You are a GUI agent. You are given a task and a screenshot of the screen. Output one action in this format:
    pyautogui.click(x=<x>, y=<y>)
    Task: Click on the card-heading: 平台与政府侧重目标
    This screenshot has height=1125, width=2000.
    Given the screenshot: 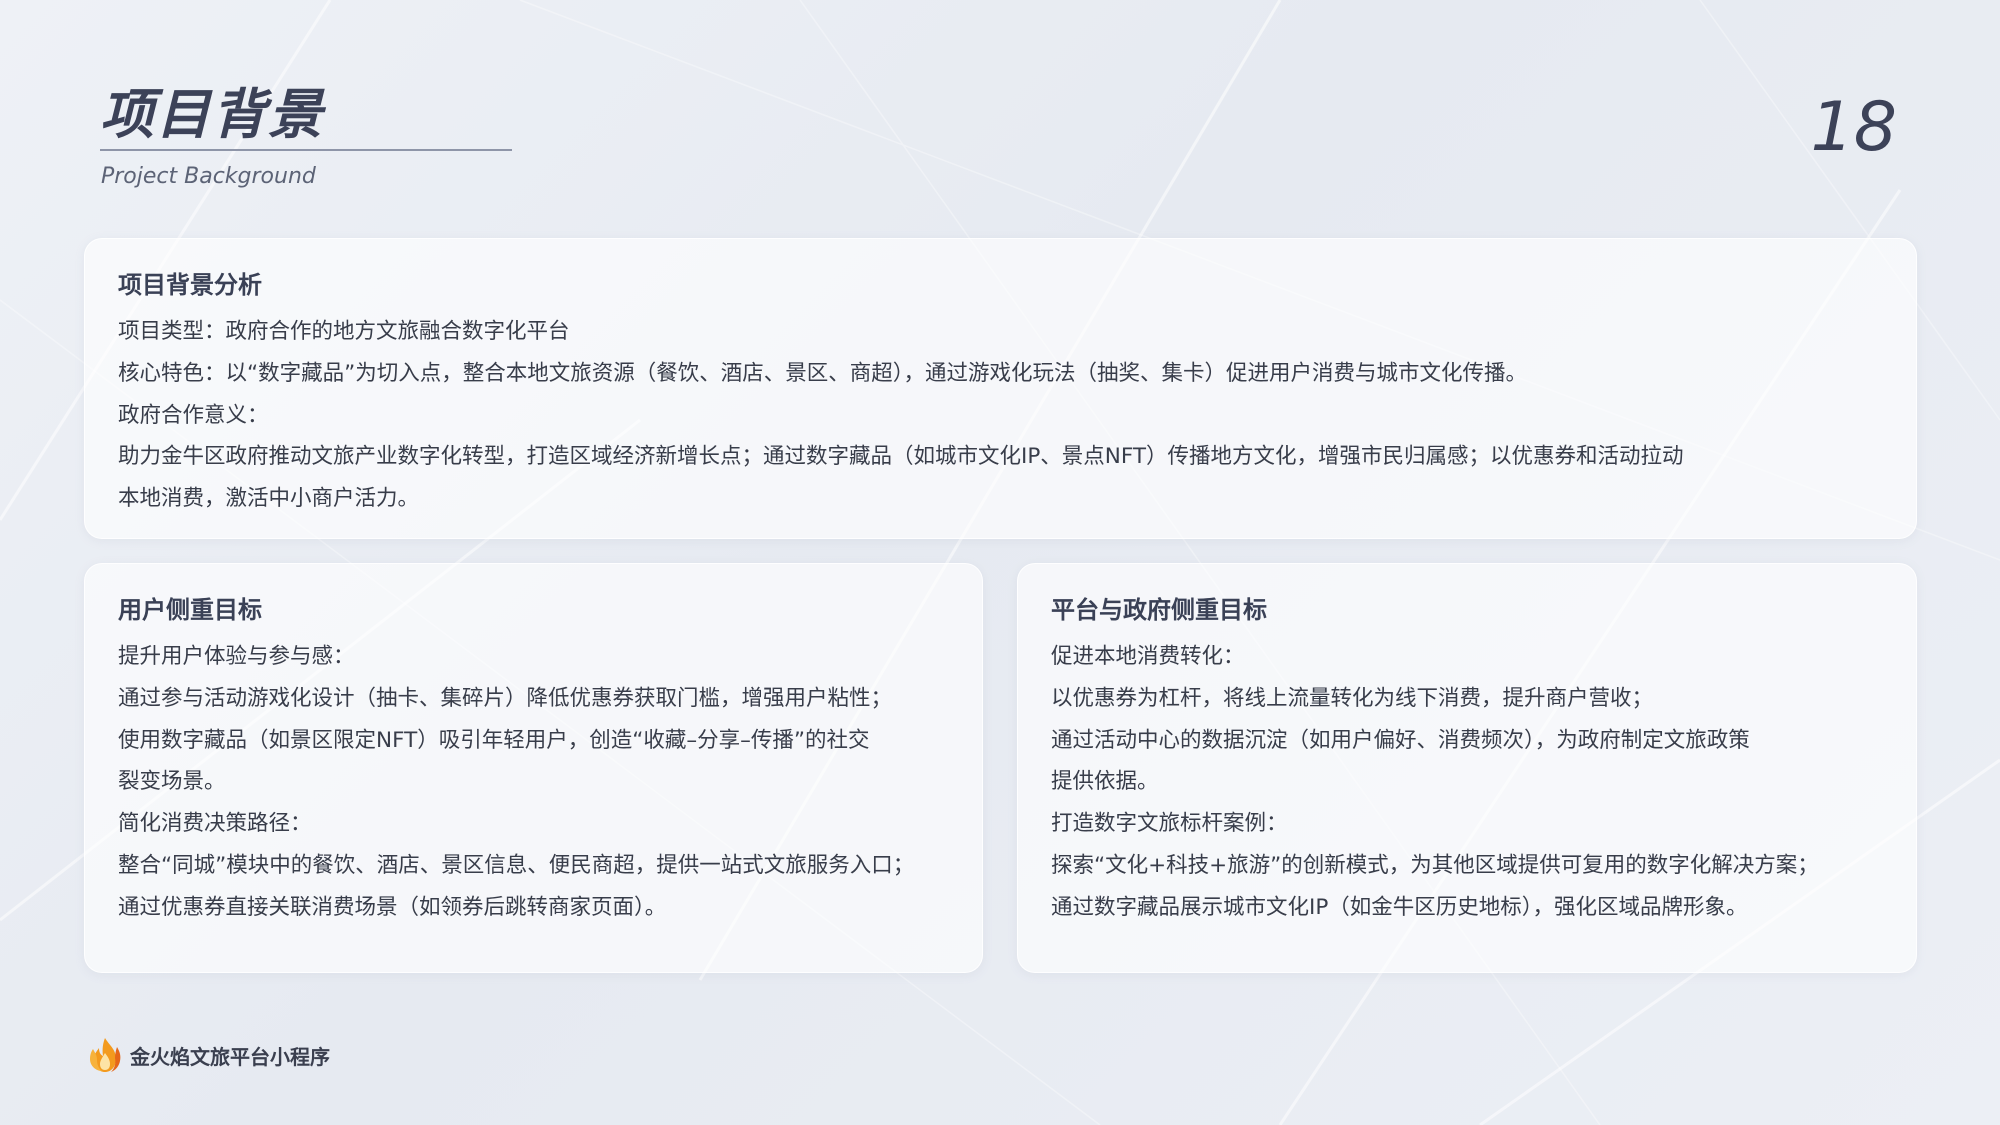 What is the action you would take?
    pyautogui.click(x=1159, y=610)
    